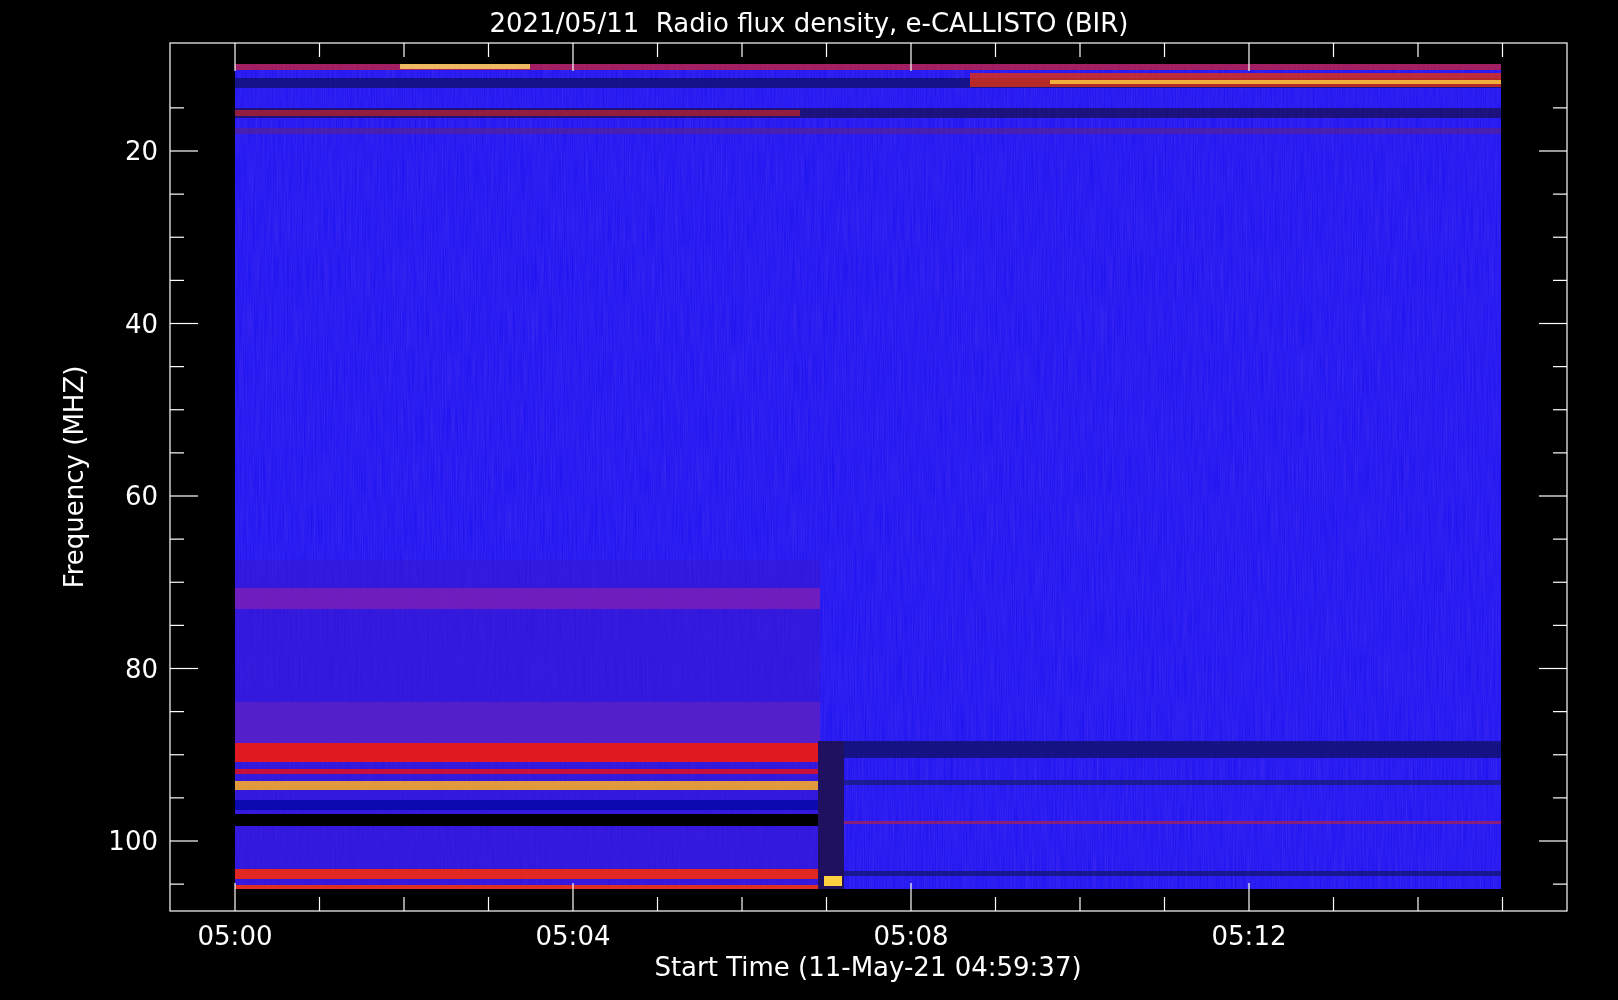 Image resolution: width=1618 pixels, height=1000 pixels. Describe the element at coordinates (141, 151) in the screenshot. I see `y-tick-label: 20` at that location.